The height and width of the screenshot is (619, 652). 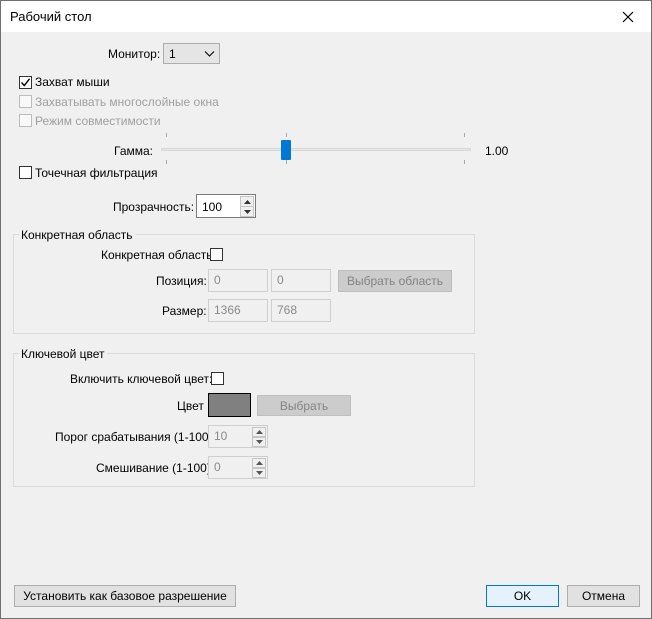 What do you see at coordinates (212, 207) in the screenshot?
I see `opacity-value: 100` at bounding box center [212, 207].